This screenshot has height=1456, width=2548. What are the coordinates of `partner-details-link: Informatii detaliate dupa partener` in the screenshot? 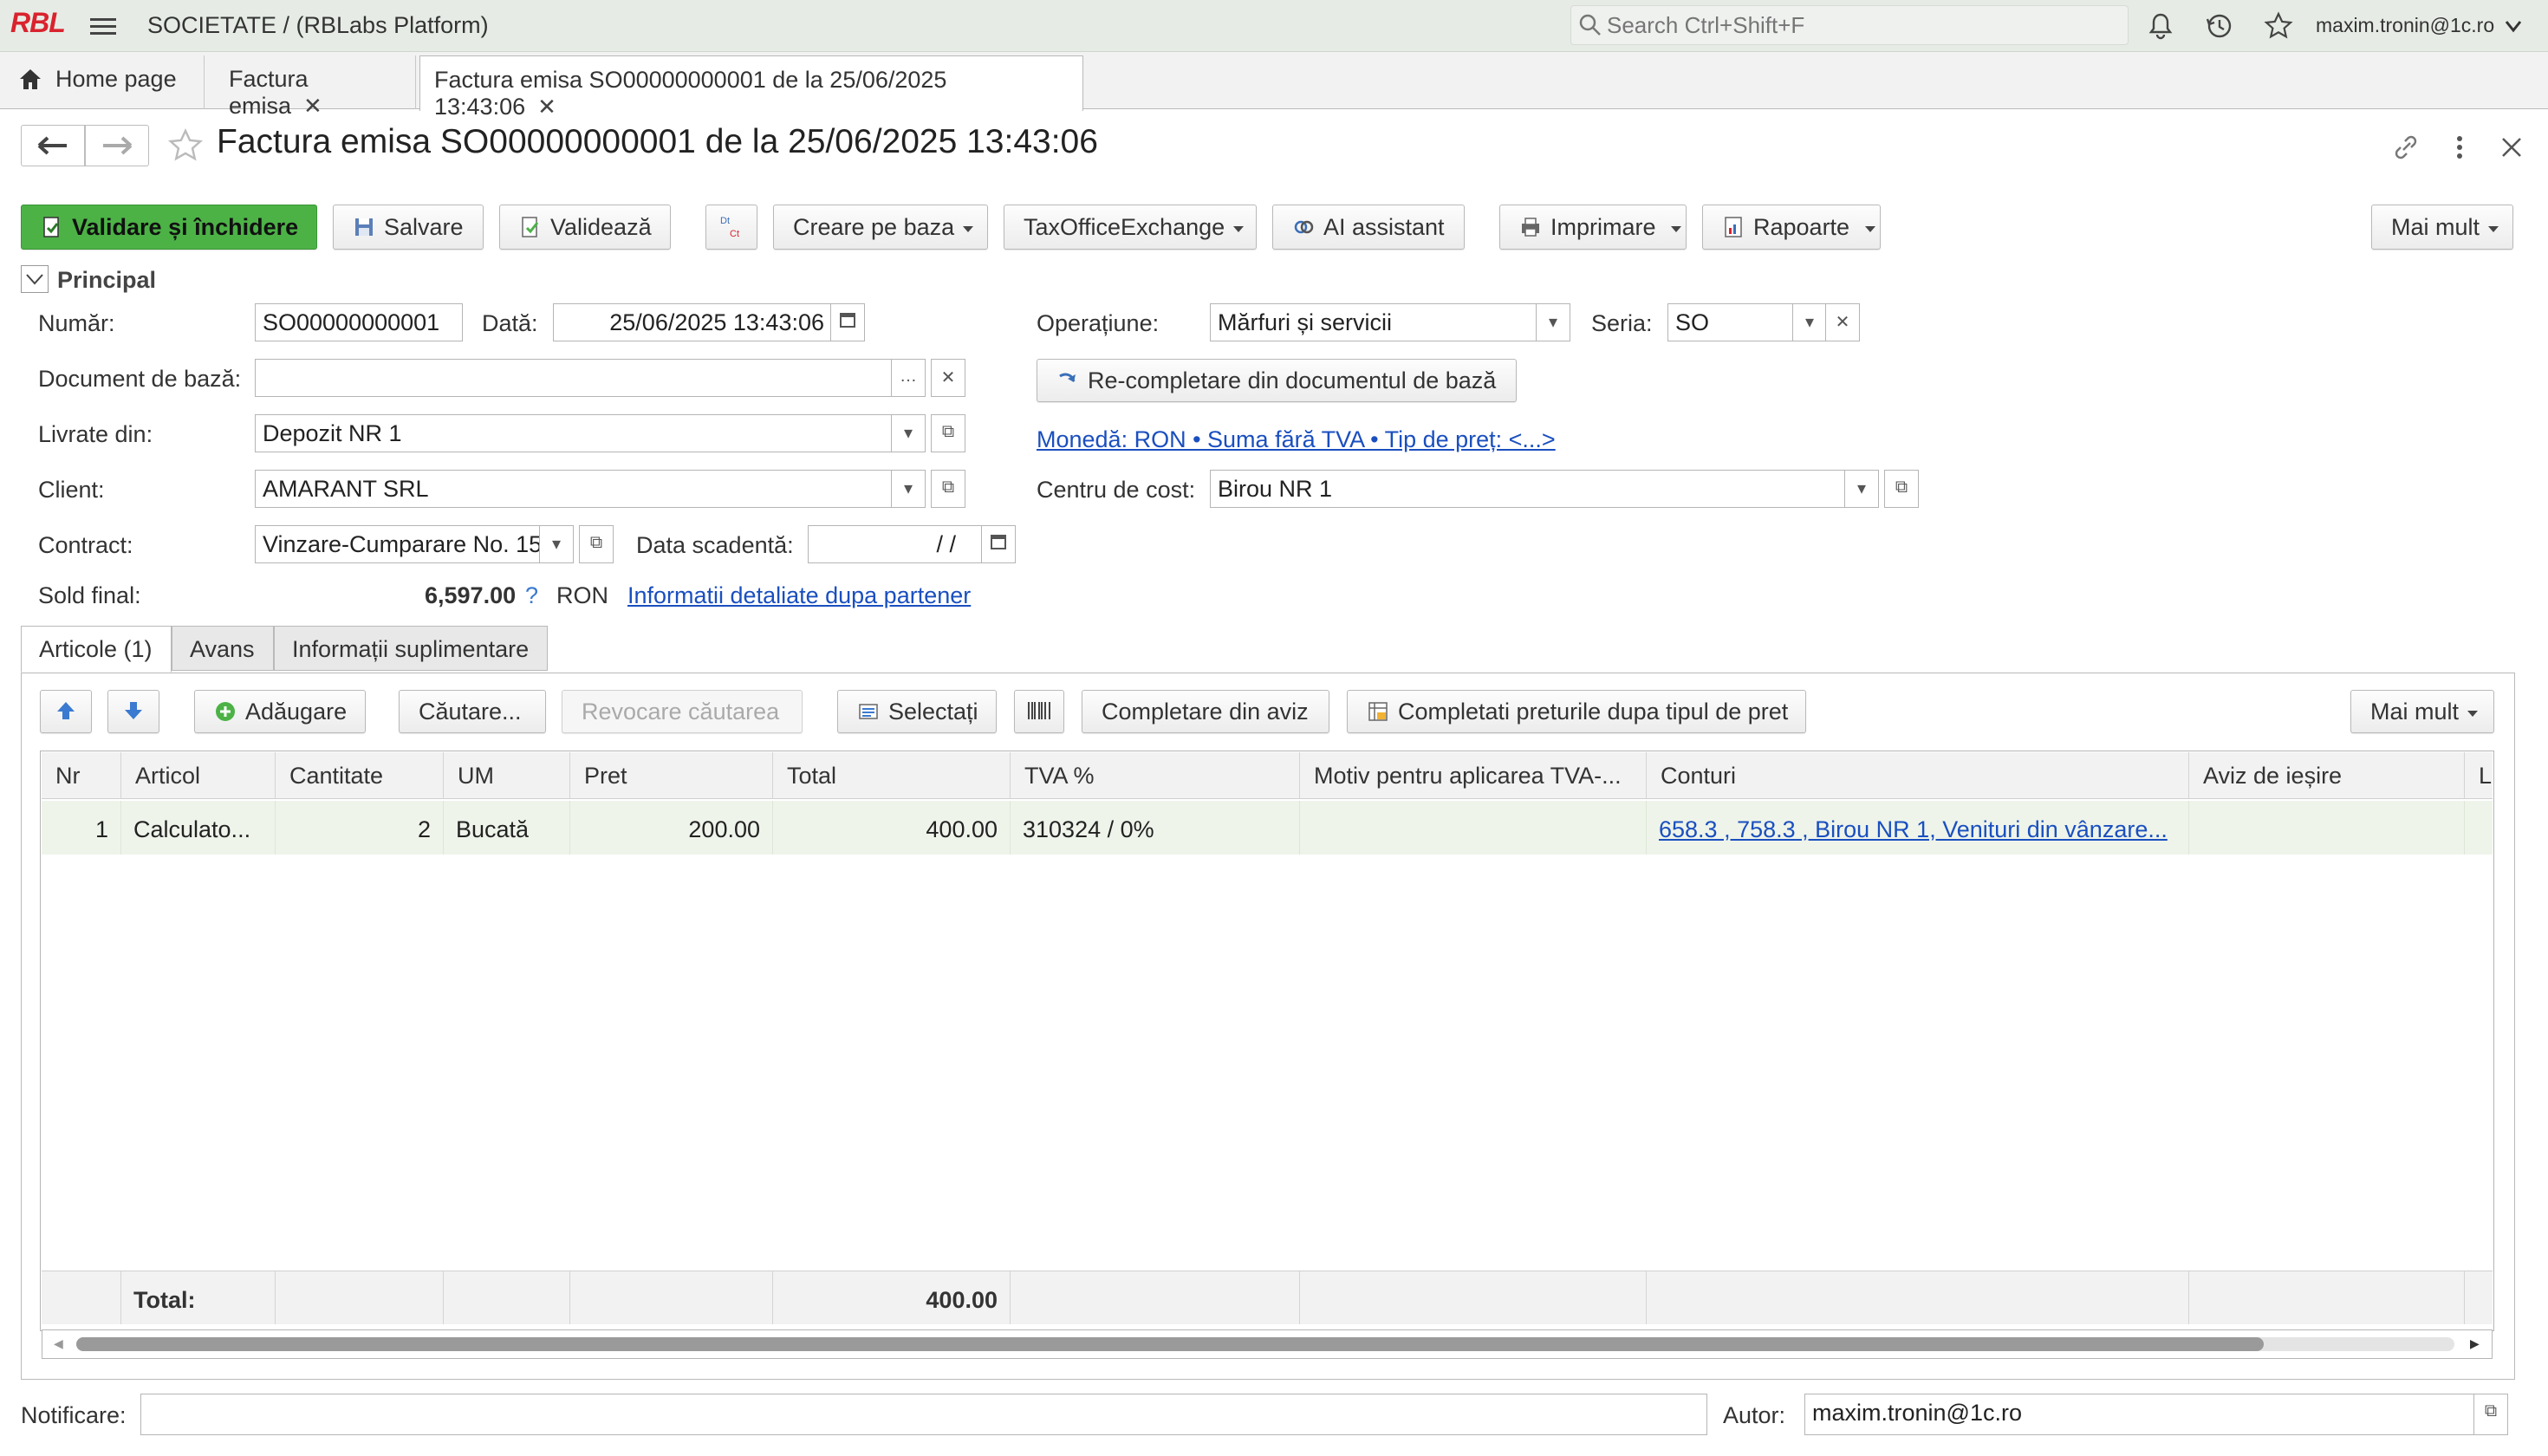 It's located at (799, 595).